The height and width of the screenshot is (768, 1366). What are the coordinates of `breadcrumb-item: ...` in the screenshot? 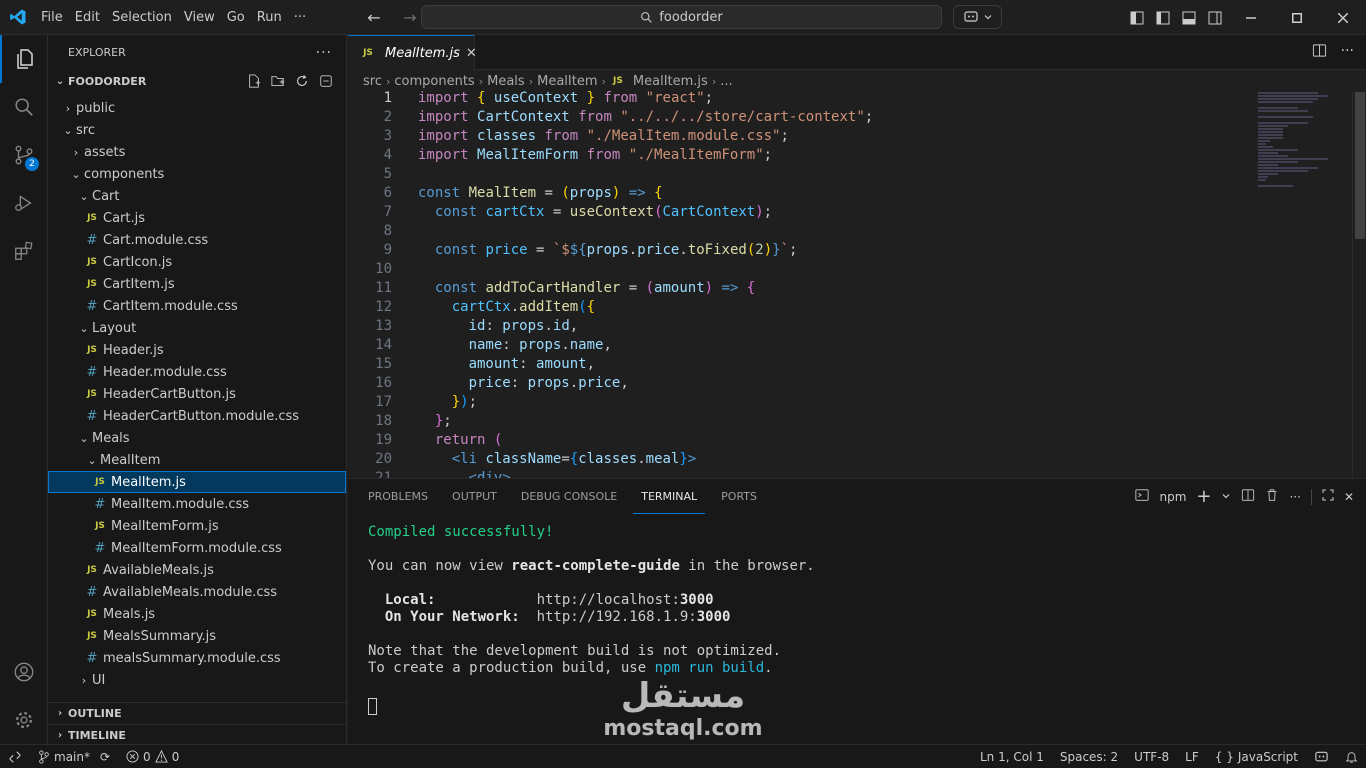 It's located at (726, 81).